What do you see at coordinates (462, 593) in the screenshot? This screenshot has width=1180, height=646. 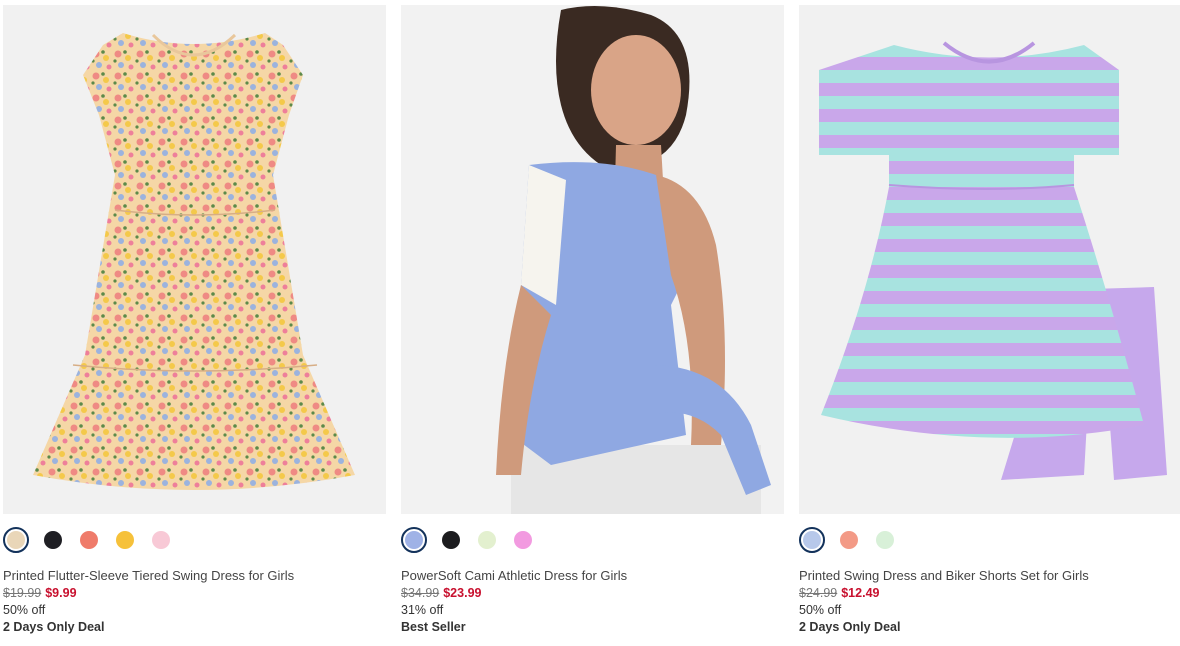 I see `sale-price: $23.99` at bounding box center [462, 593].